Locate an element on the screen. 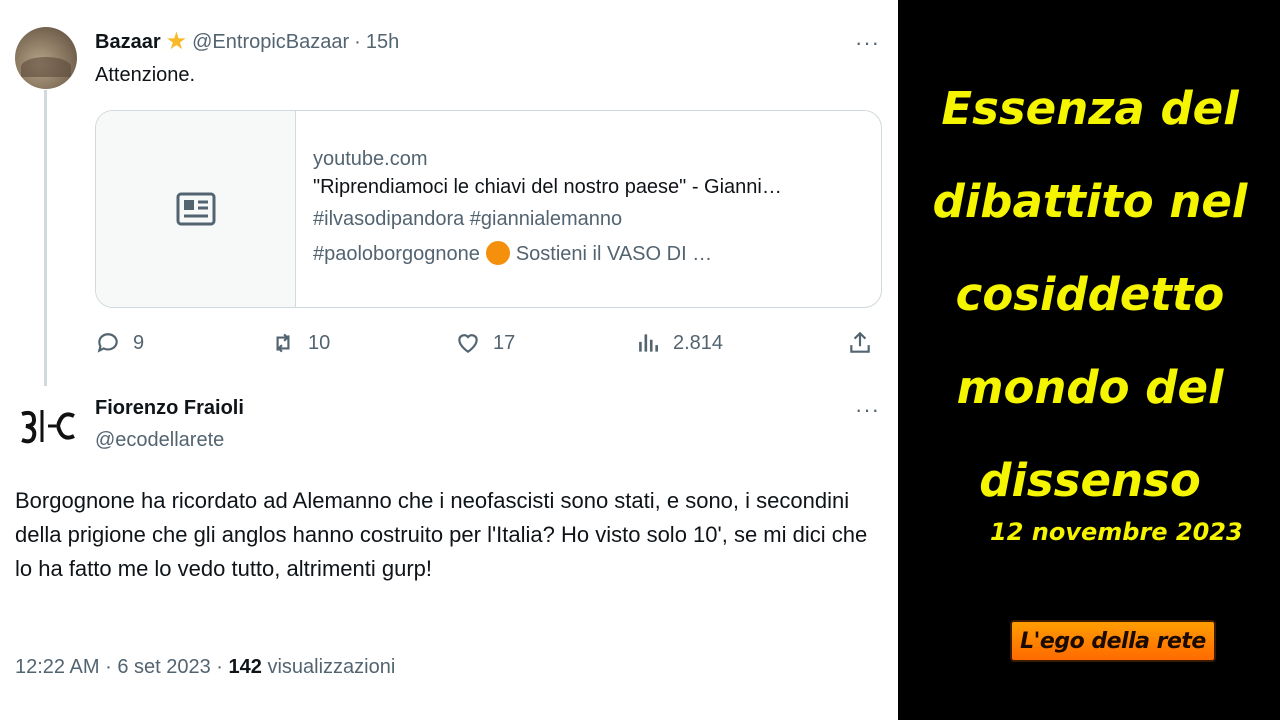 This screenshot has width=1280, height=720. headline-line: cosiddetto is located at coordinates (1090, 294).